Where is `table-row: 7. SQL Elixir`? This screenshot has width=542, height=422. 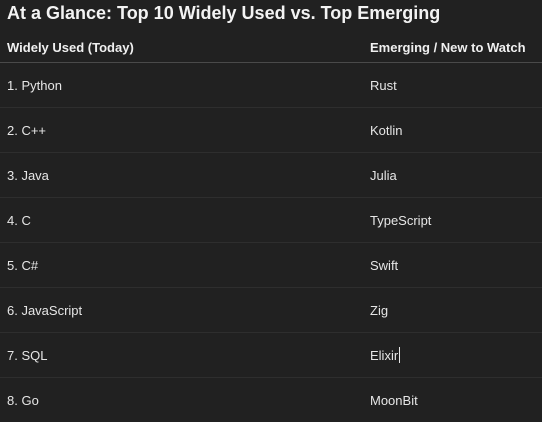 table-row: 7. SQL Elixir is located at coordinates (271, 355).